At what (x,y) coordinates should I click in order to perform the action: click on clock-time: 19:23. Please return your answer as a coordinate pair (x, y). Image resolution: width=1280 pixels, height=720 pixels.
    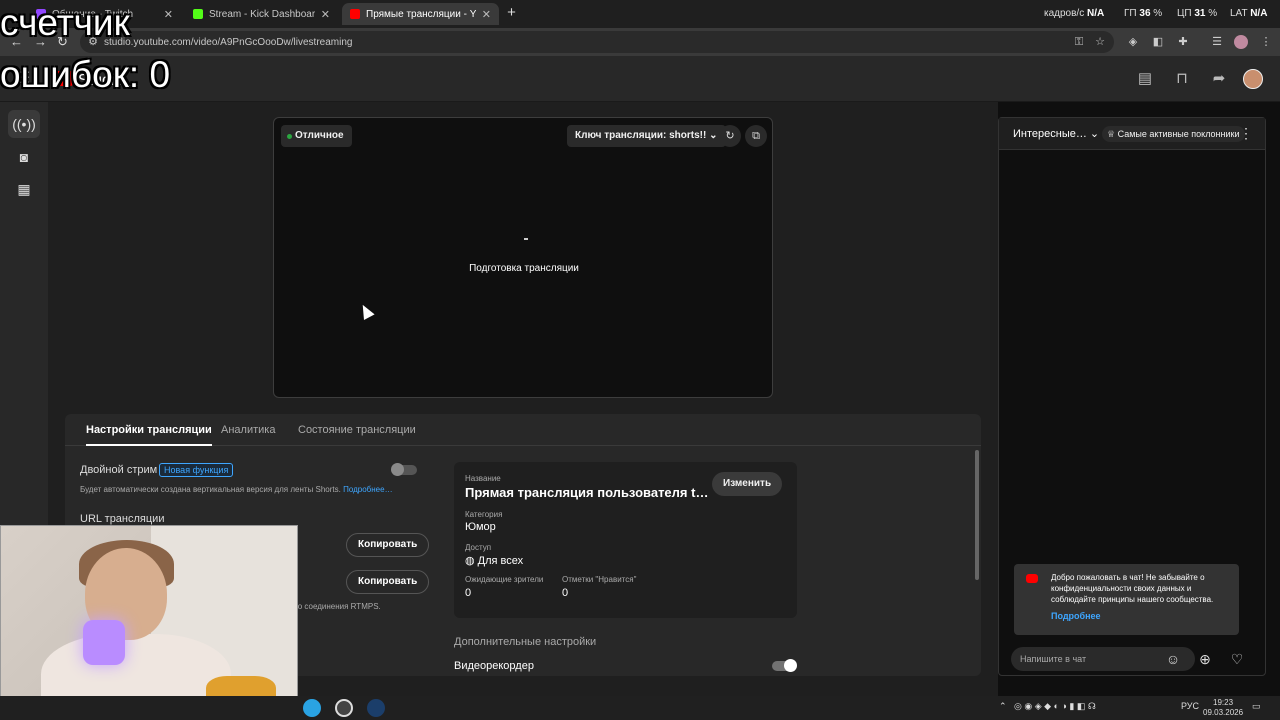
    Looking at the image, I should click on (1223, 702).